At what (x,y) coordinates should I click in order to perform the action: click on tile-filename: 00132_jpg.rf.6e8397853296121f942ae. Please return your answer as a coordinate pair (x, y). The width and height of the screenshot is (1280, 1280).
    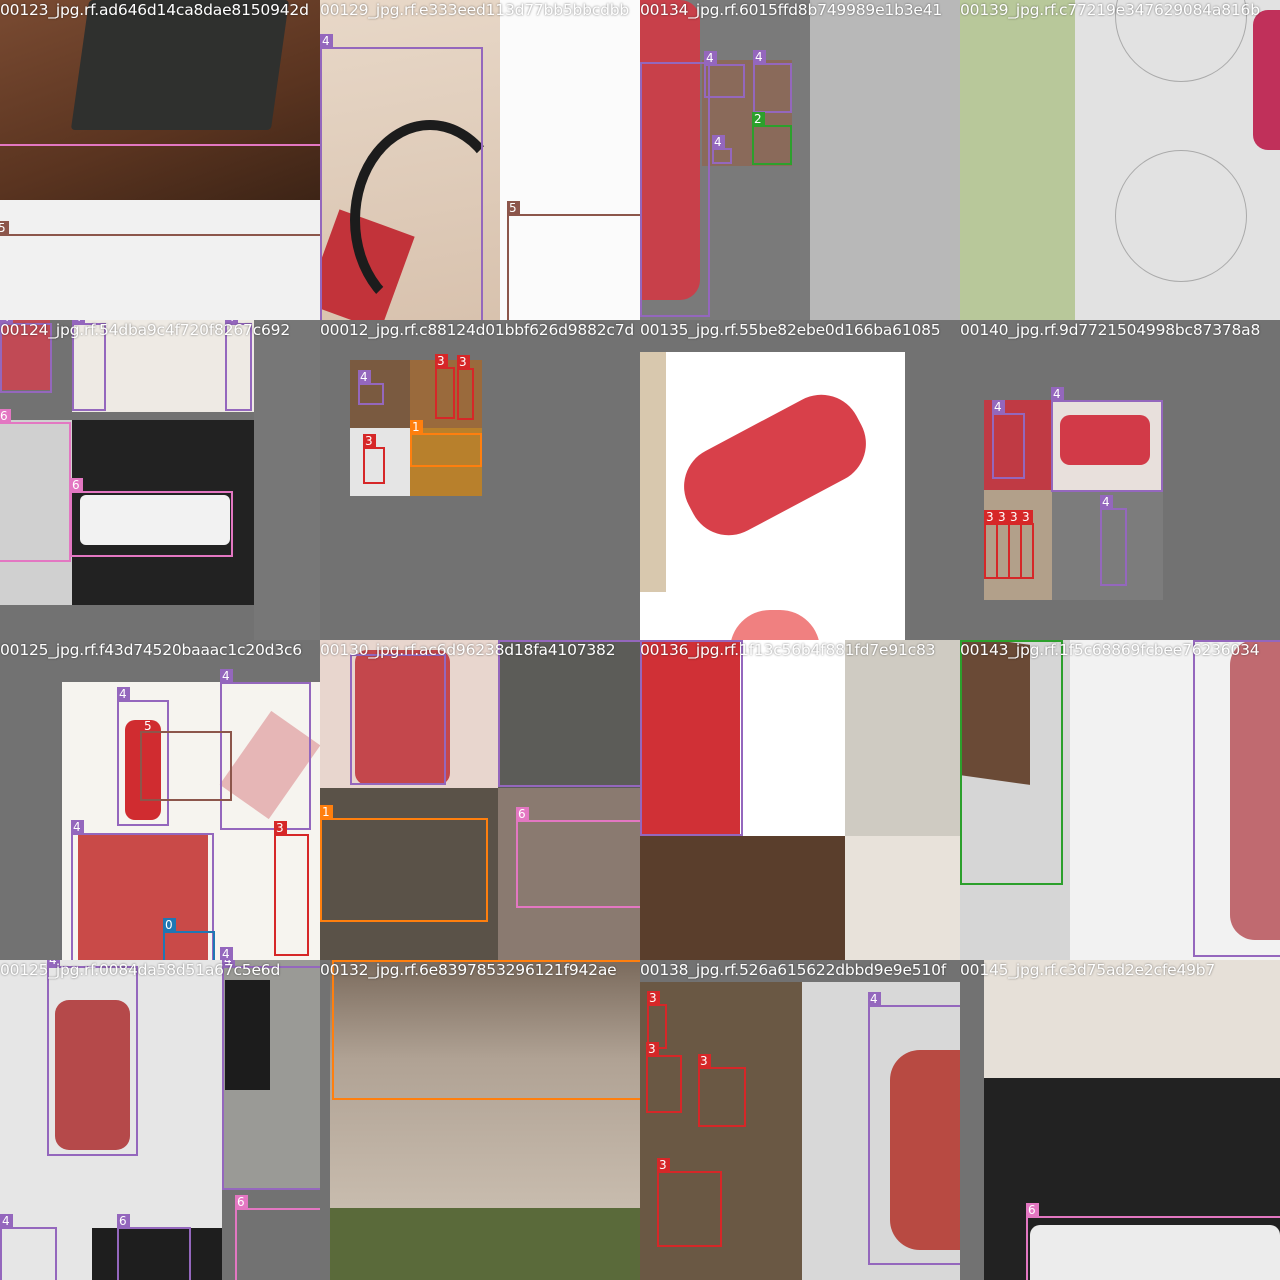
    Looking at the image, I should click on (468, 970).